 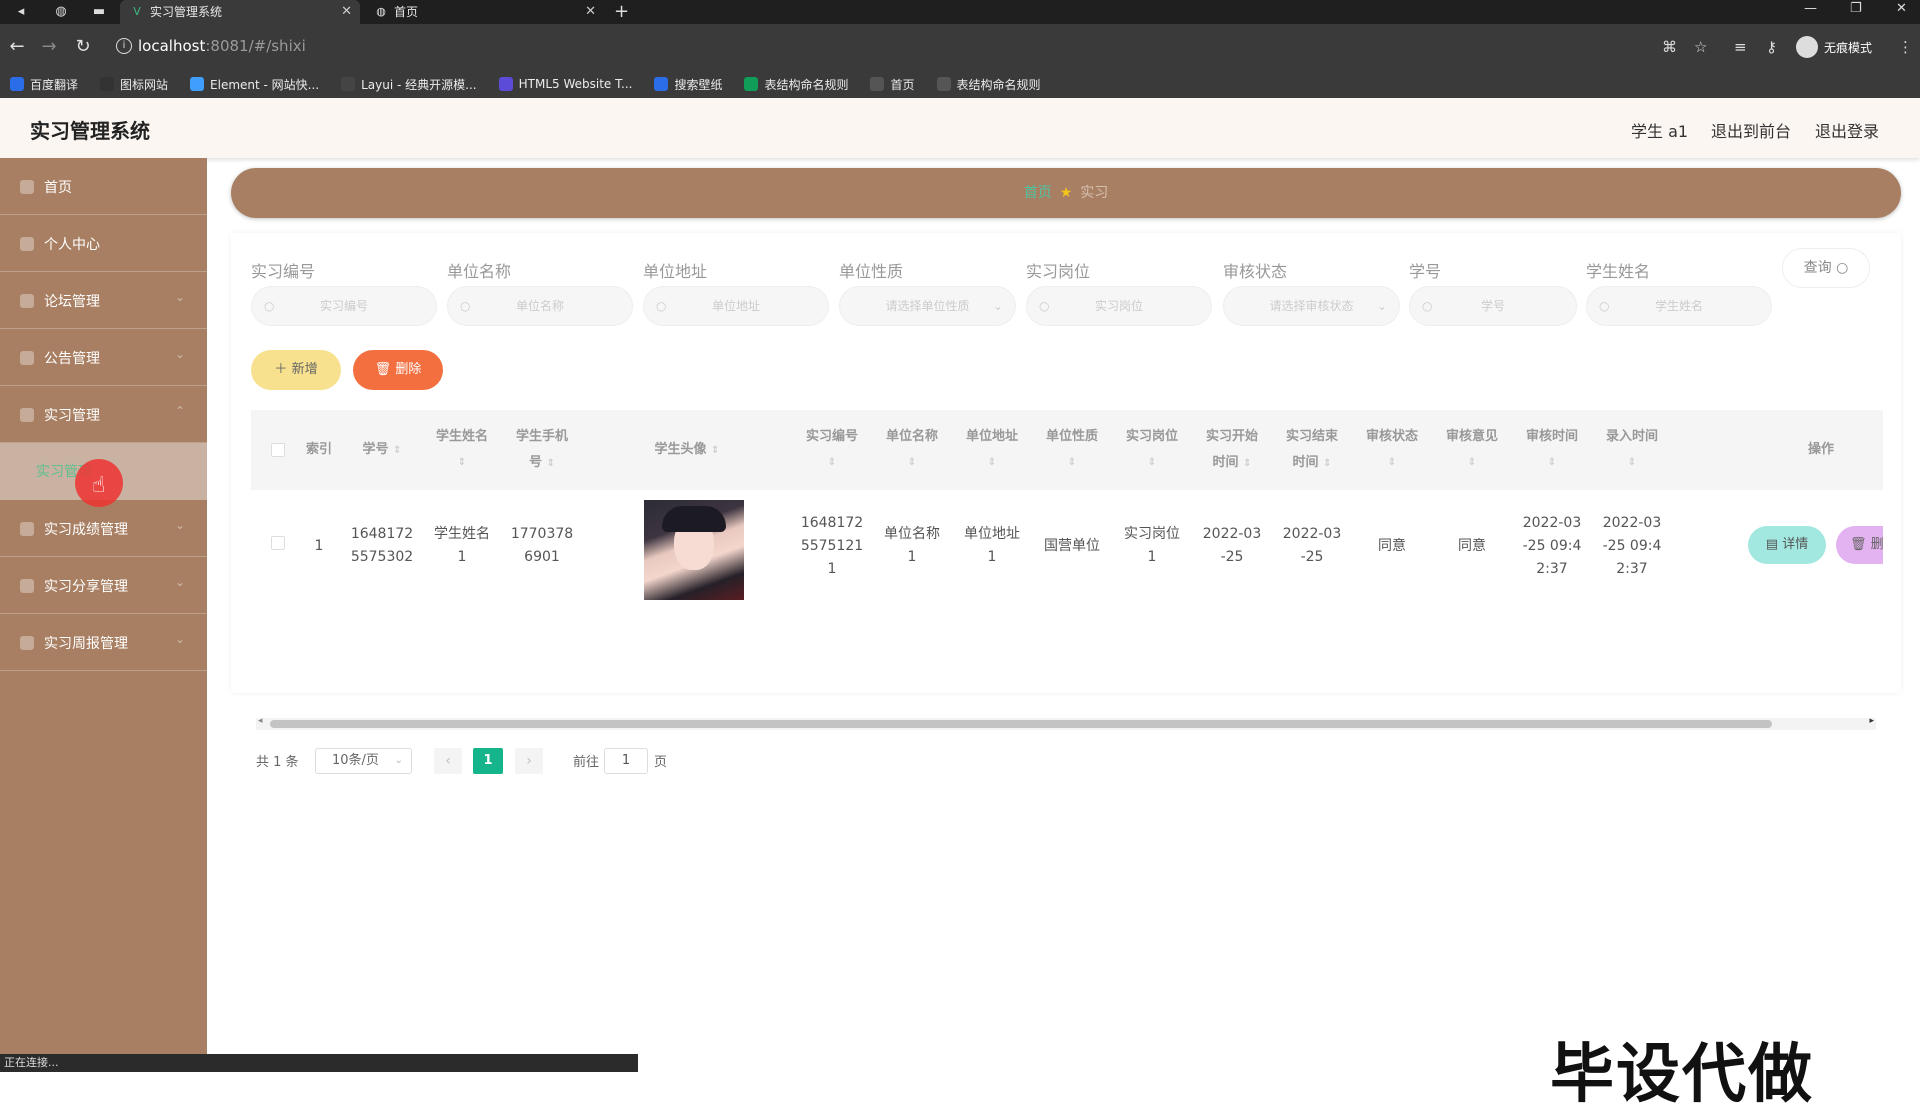 What do you see at coordinates (484, 12) in the screenshot?
I see `tab-home: ◍ 首页 ✕` at bounding box center [484, 12].